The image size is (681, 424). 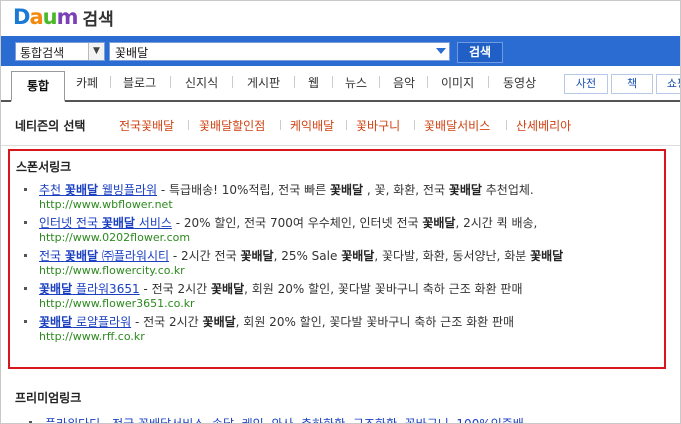 I want to click on tab-images: 이미지, so click(x=457, y=82).